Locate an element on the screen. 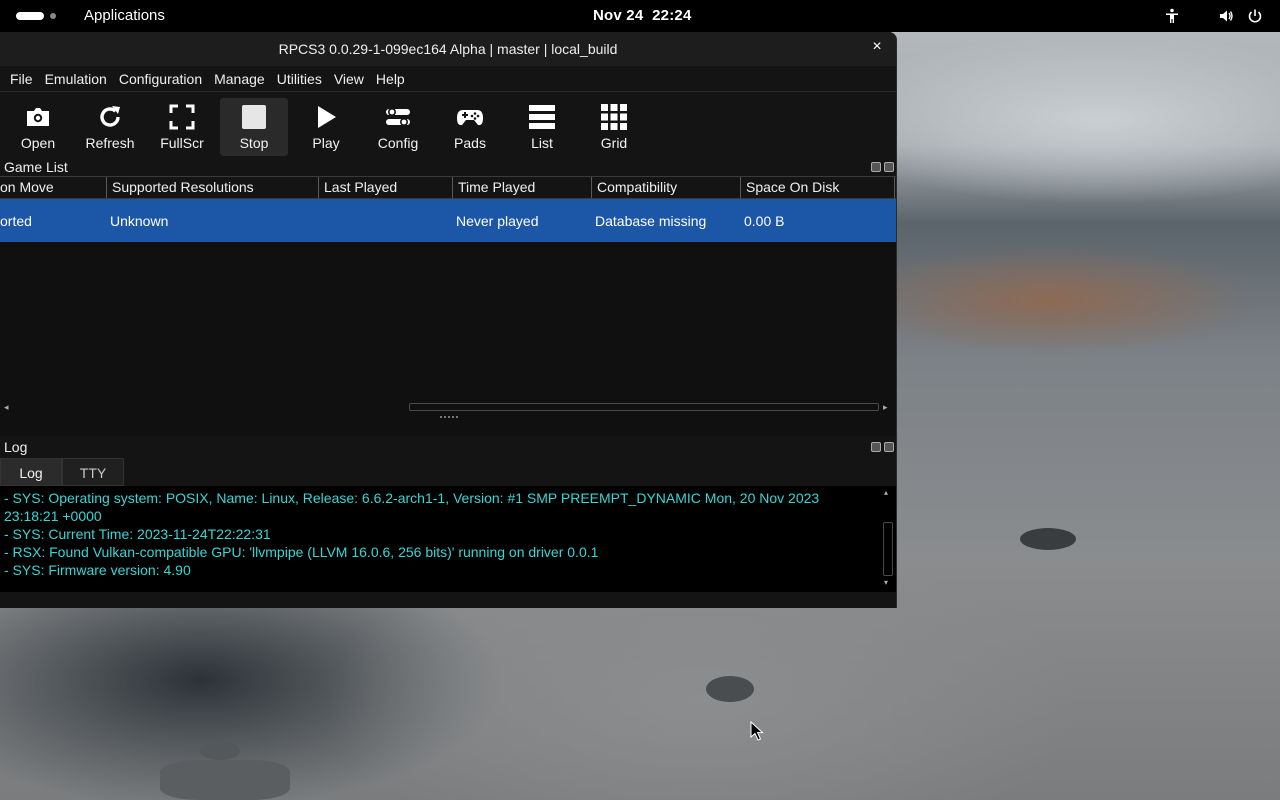 This screenshot has height=800, width=1280. play-icon is located at coordinates (327, 117).